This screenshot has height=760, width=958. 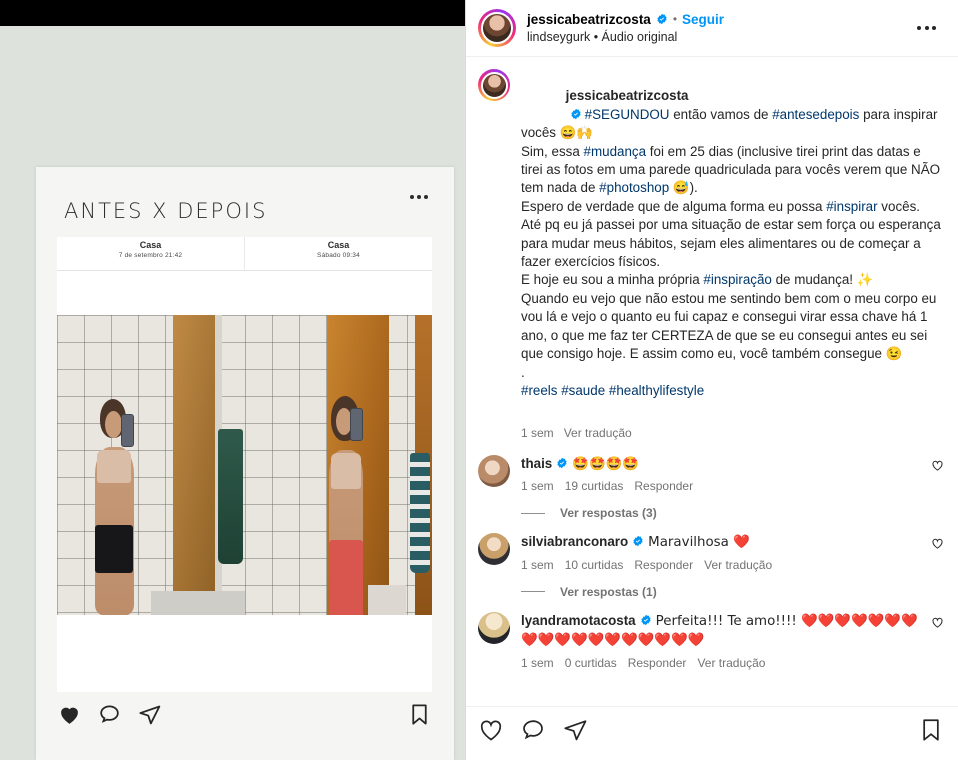 I want to click on photo-after, so click(x=338, y=465).